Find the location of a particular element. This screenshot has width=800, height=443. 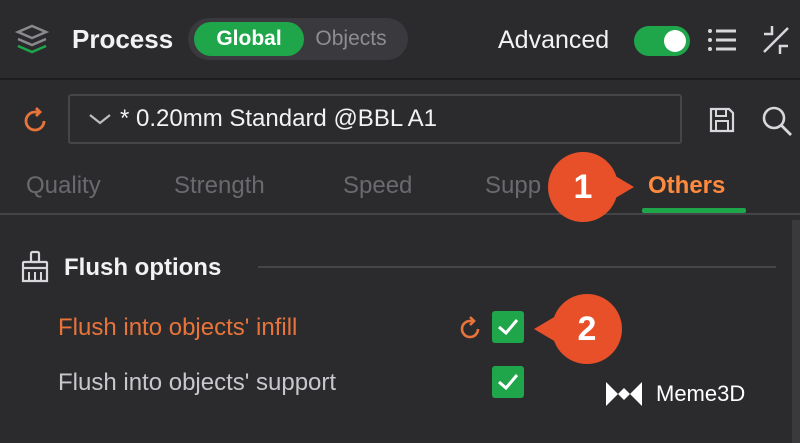

flush-infill-checkbox is located at coordinates (508, 327).